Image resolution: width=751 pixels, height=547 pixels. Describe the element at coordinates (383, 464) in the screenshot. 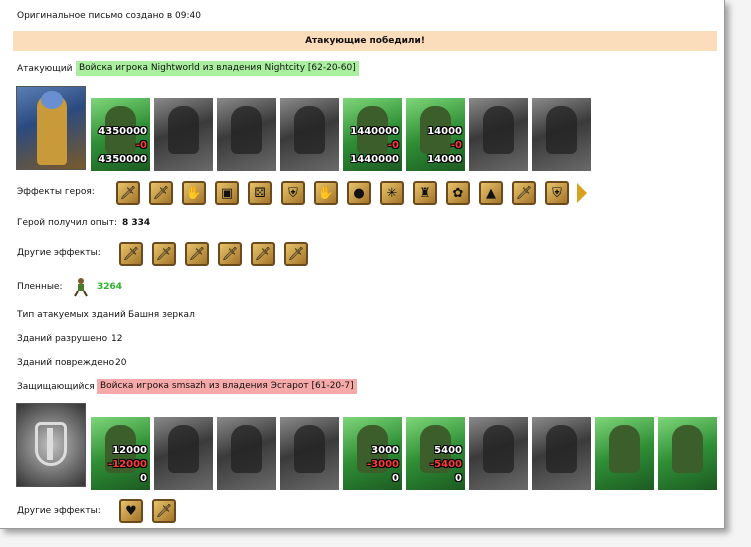

I see `unit-count-mid: -3000` at that location.